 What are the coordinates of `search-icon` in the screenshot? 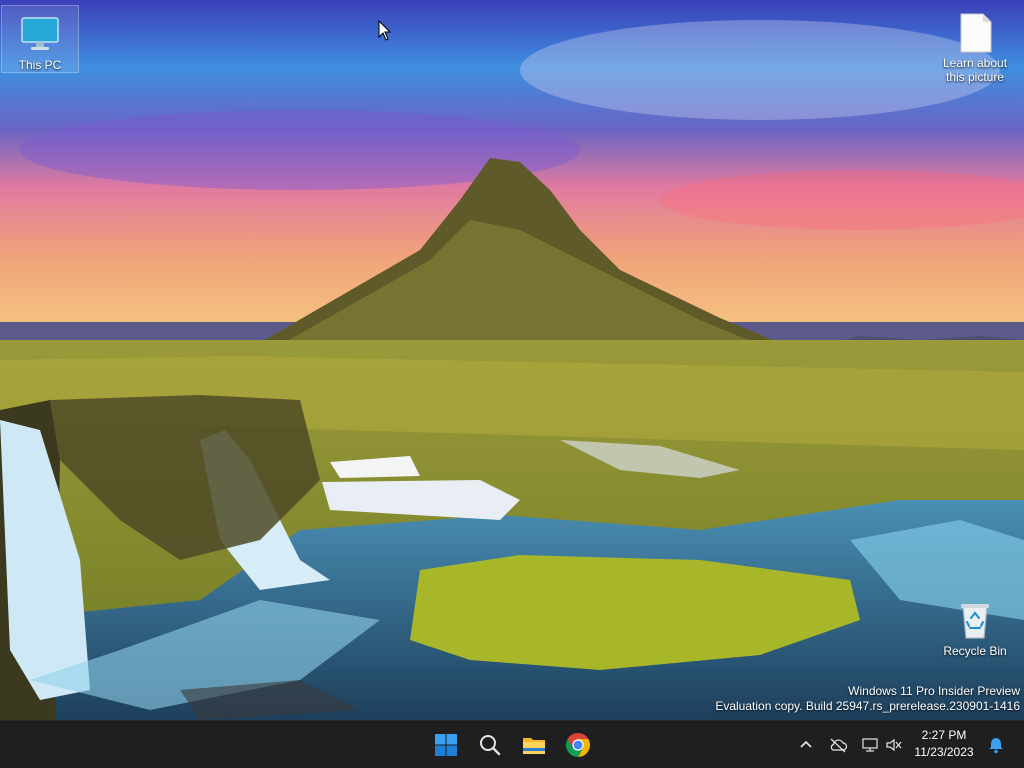 It's located at (490, 745).